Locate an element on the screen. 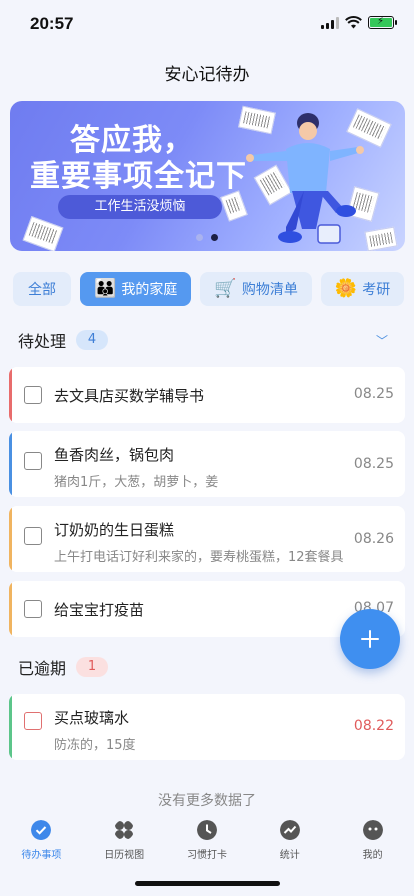 This screenshot has width=414, height=896. banner-headline-2: 重要事项全记下 is located at coordinates (138, 176).